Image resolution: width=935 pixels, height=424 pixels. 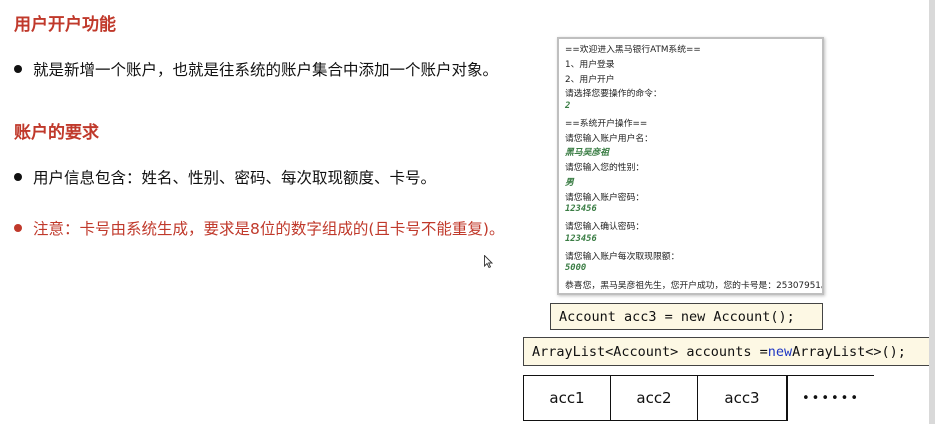 I want to click on console-input-line: 黑马吴彦祖, so click(x=587, y=153).